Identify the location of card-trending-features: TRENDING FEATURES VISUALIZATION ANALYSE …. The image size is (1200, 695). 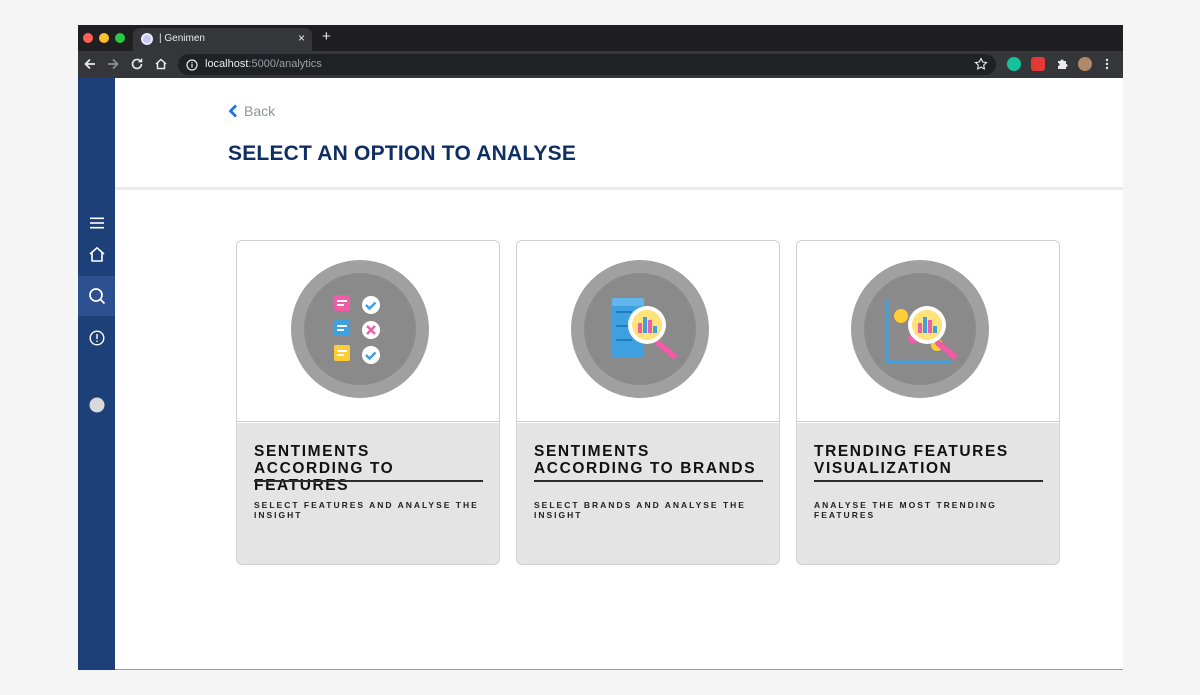
(928, 402).